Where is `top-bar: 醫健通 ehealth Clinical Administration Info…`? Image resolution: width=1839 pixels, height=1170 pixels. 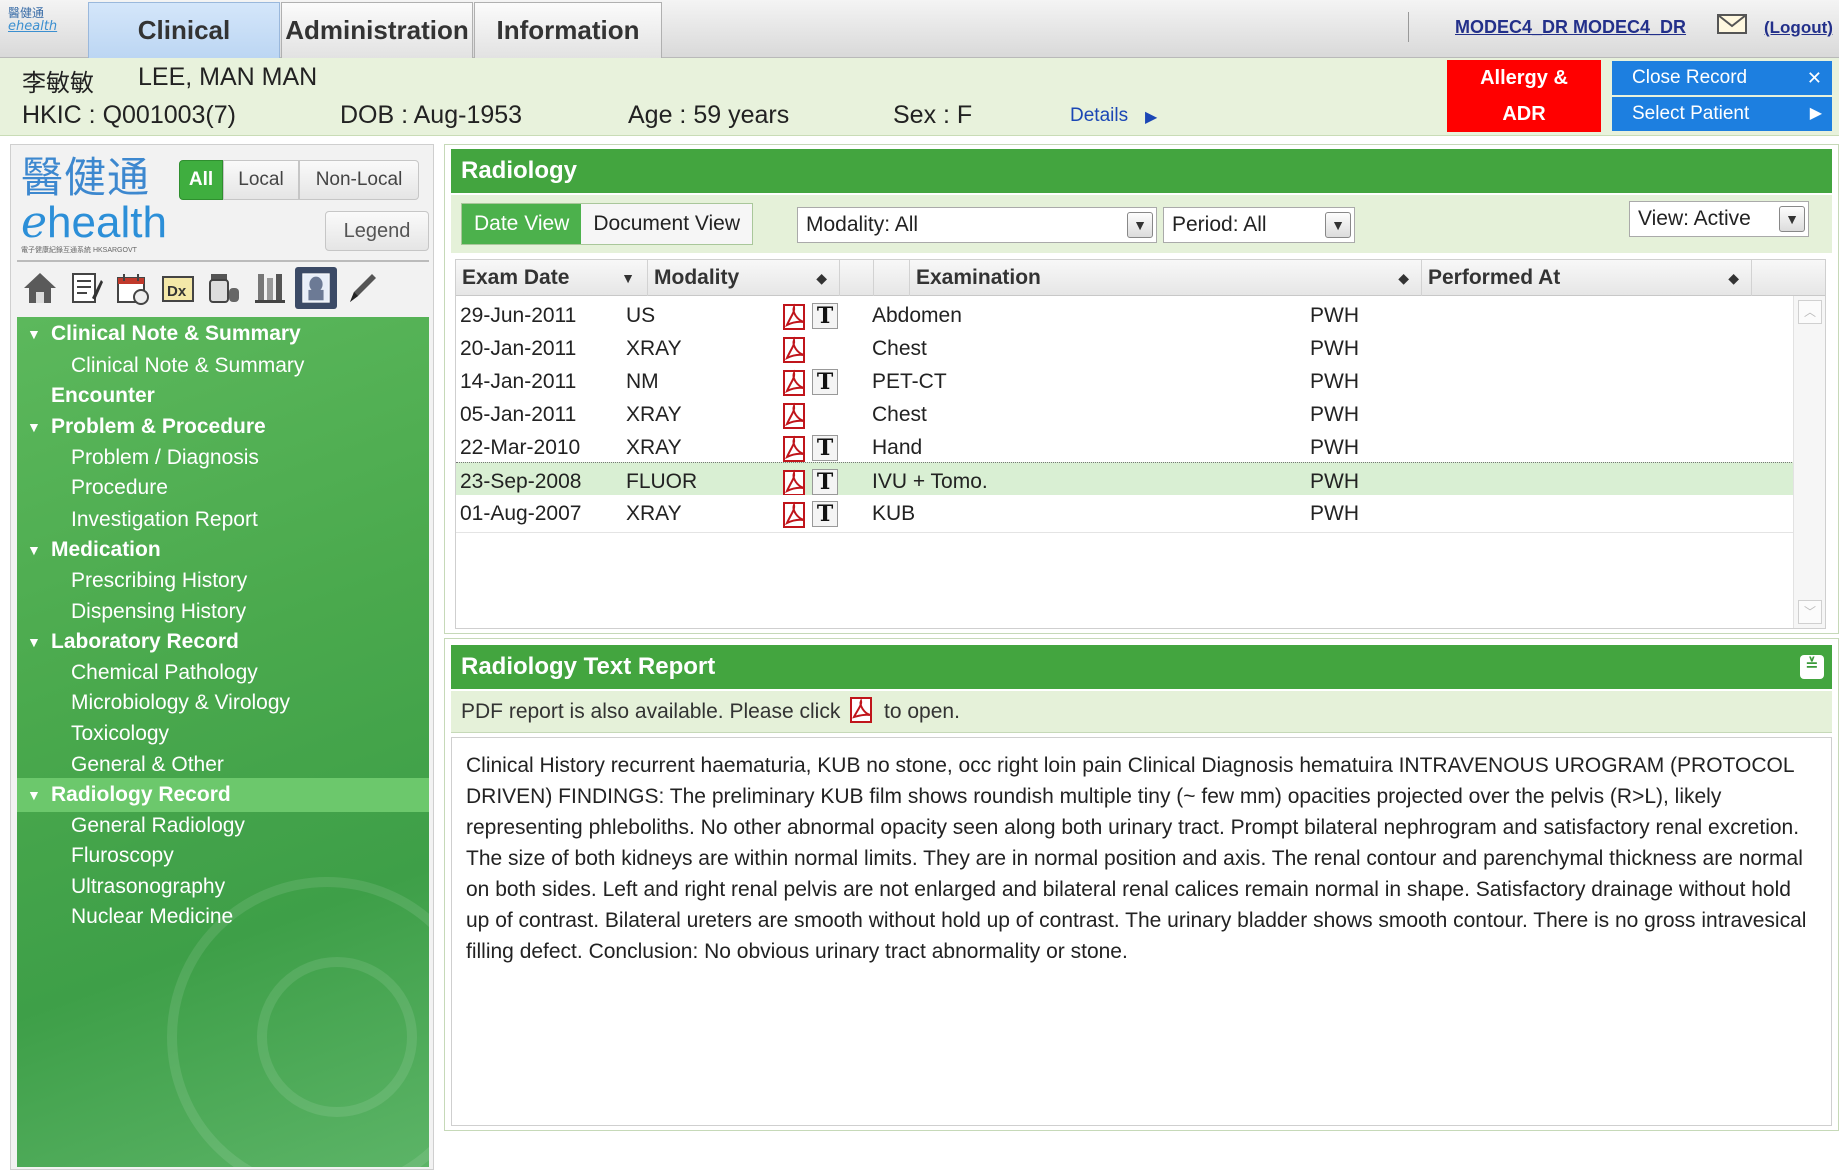
top-bar: 醫健通 ehealth Clinical Administration Info… is located at coordinates (919, 29).